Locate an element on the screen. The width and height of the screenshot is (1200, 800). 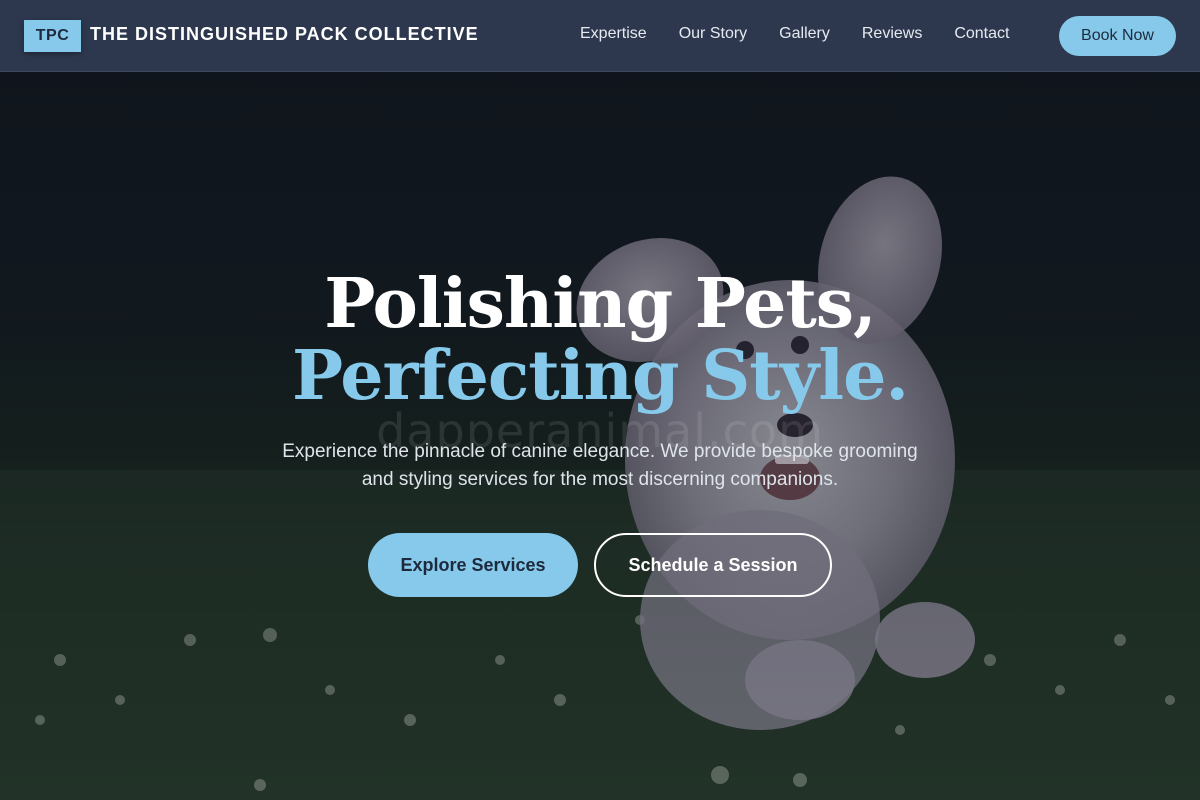
book-now-button: Book Now is located at coordinates (1117, 36).